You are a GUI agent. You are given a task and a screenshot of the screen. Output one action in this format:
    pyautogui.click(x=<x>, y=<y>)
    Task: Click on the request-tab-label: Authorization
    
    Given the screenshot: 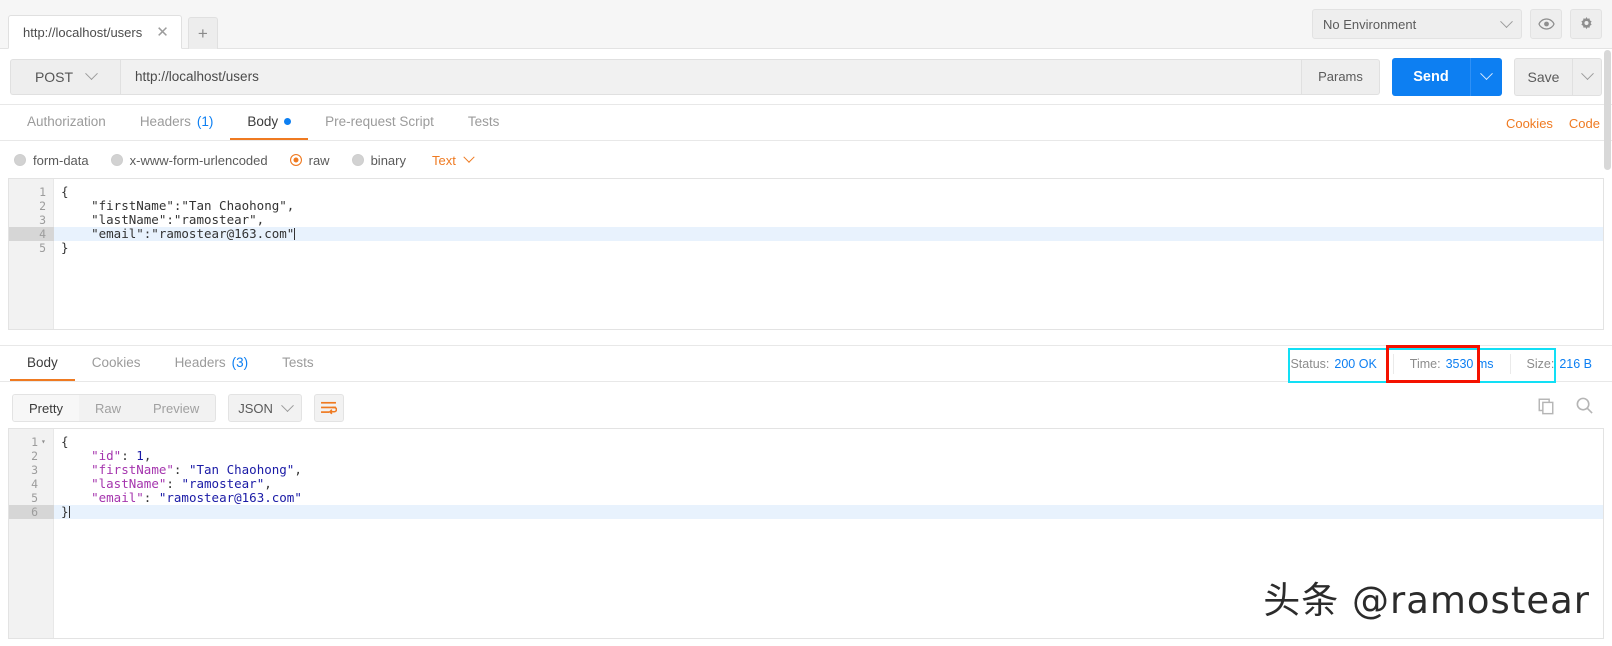 What is the action you would take?
    pyautogui.click(x=66, y=121)
    